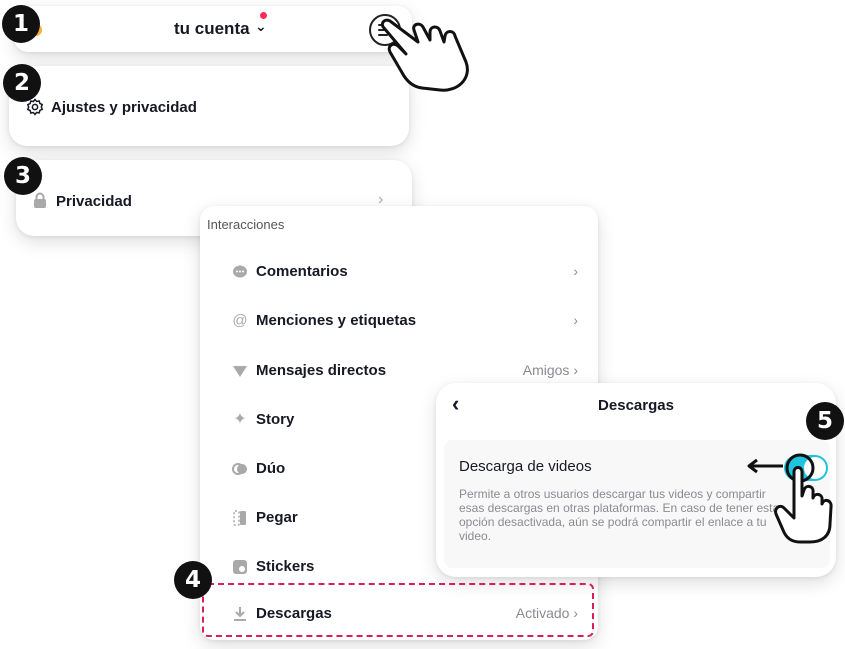 This screenshot has width=845, height=649. What do you see at coordinates (240, 419) in the screenshot?
I see `sparkle-icon: ✦` at bounding box center [240, 419].